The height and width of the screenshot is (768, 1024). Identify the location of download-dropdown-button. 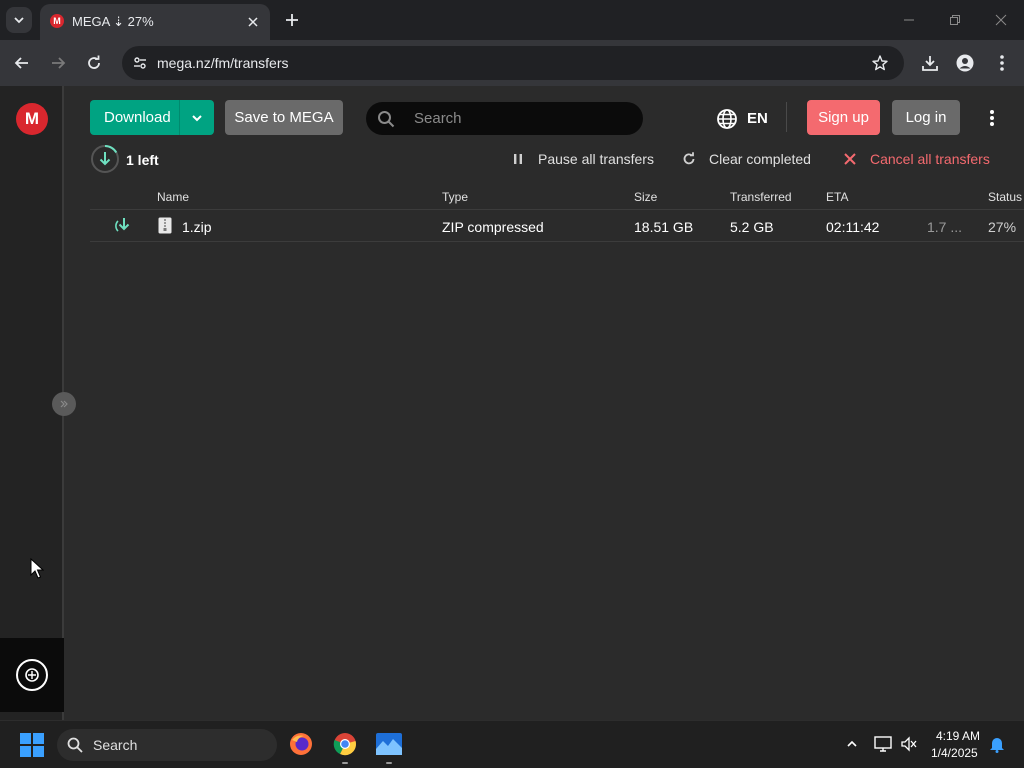
(197, 117).